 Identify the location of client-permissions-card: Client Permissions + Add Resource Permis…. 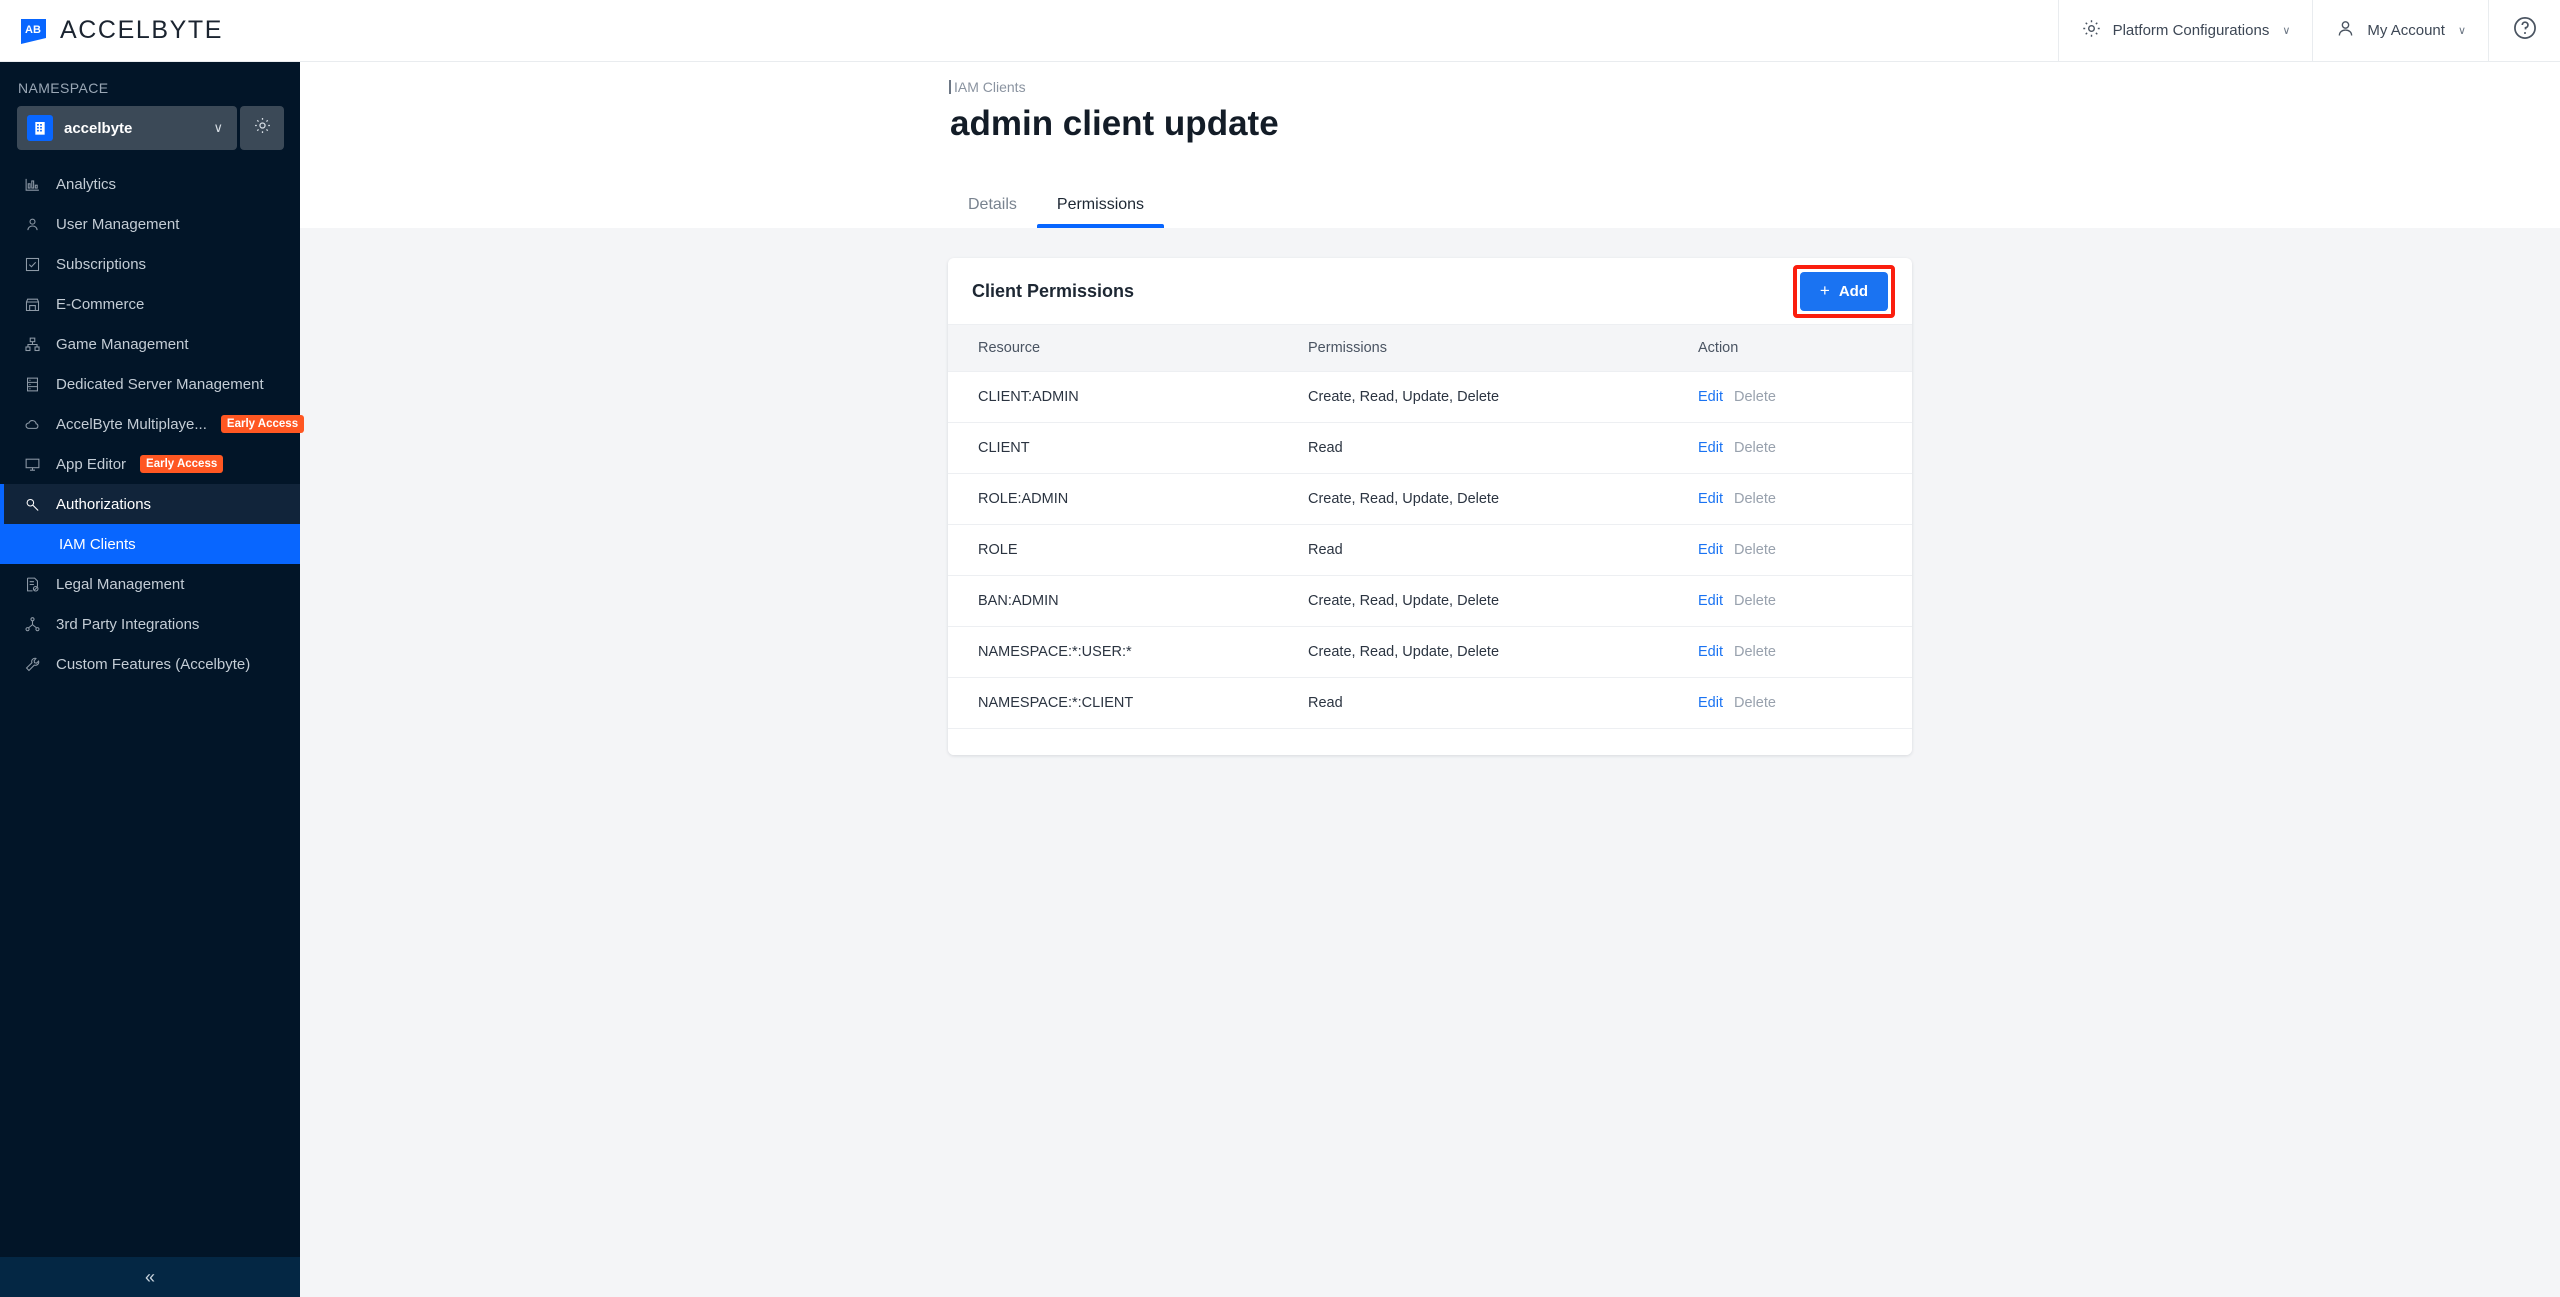
(1430, 506).